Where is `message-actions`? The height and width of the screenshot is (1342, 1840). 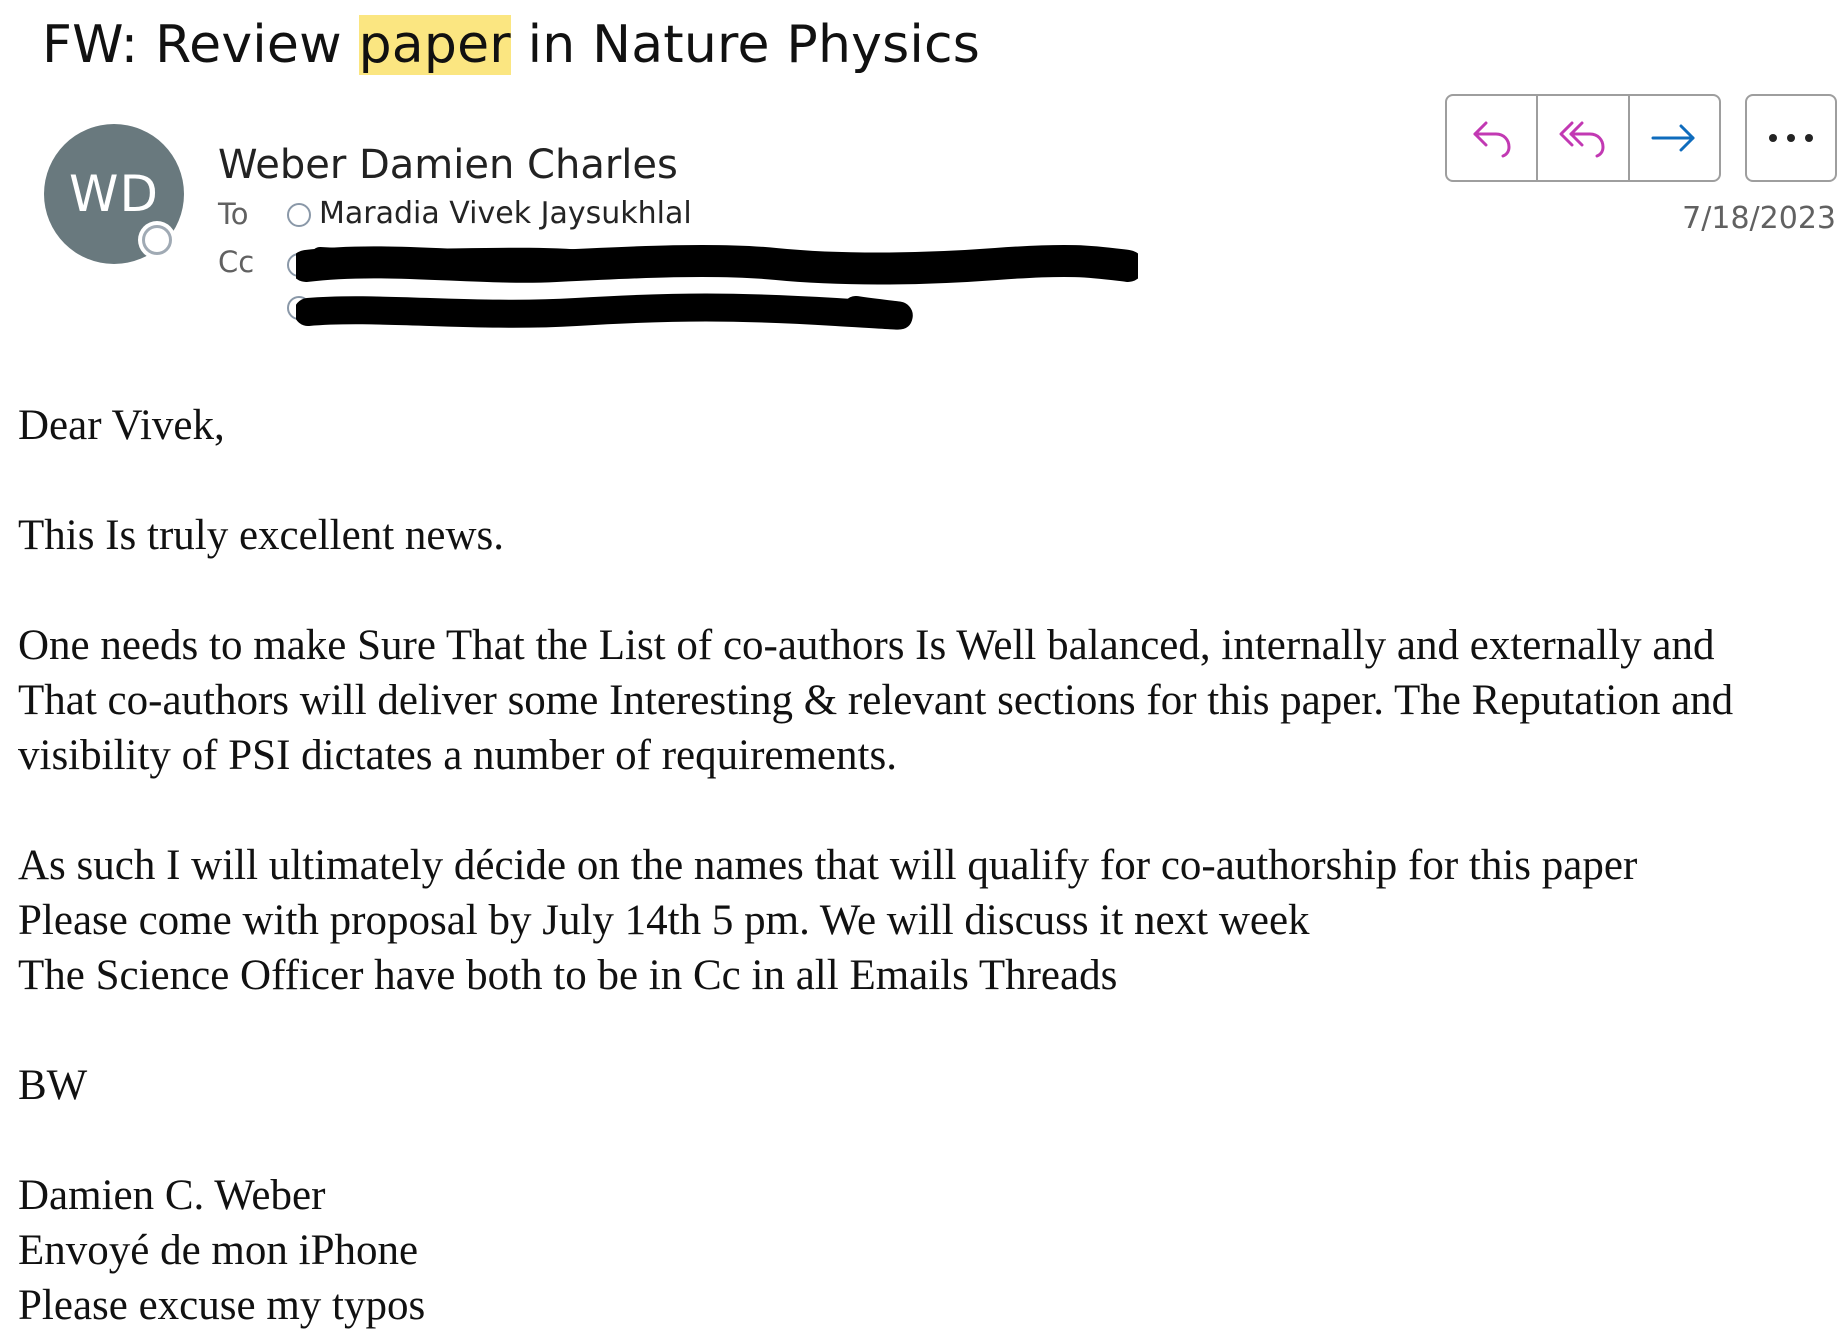
message-actions is located at coordinates (1583, 138).